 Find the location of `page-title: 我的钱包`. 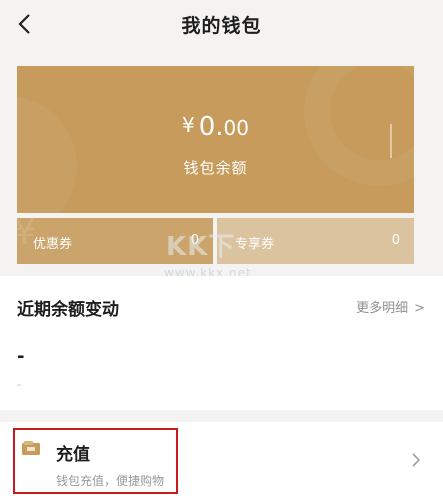

page-title: 我的钱包 is located at coordinates (221, 26).